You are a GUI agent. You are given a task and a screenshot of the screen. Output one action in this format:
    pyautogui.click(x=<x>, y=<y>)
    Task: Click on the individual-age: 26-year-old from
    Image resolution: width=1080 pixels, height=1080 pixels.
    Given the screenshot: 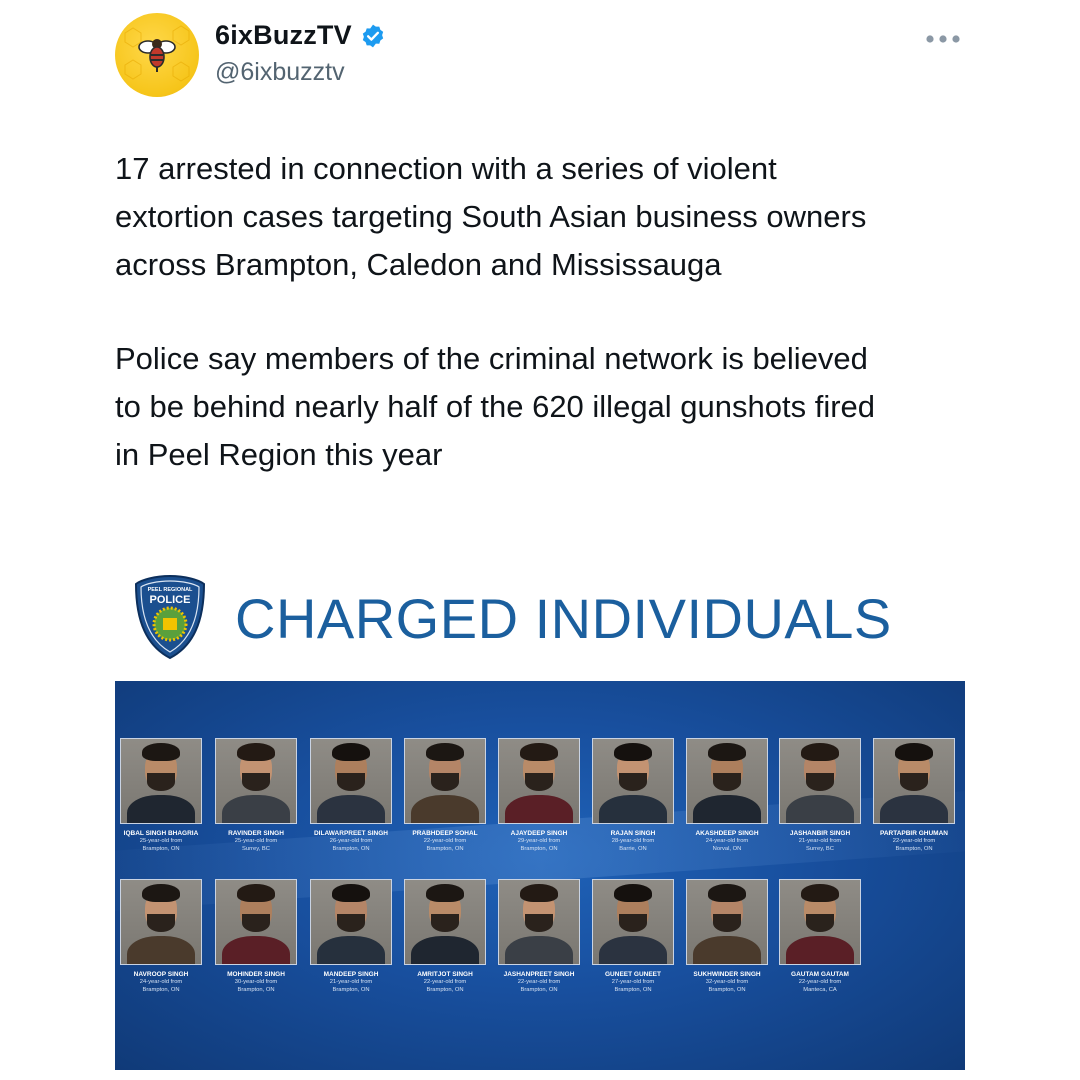 What is the action you would take?
    pyautogui.click(x=351, y=841)
    